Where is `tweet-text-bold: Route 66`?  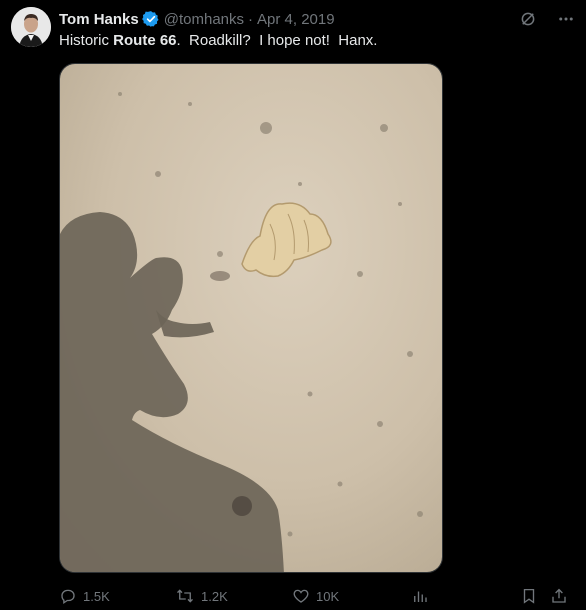
tweet-text-bold: Route 66 is located at coordinates (144, 40).